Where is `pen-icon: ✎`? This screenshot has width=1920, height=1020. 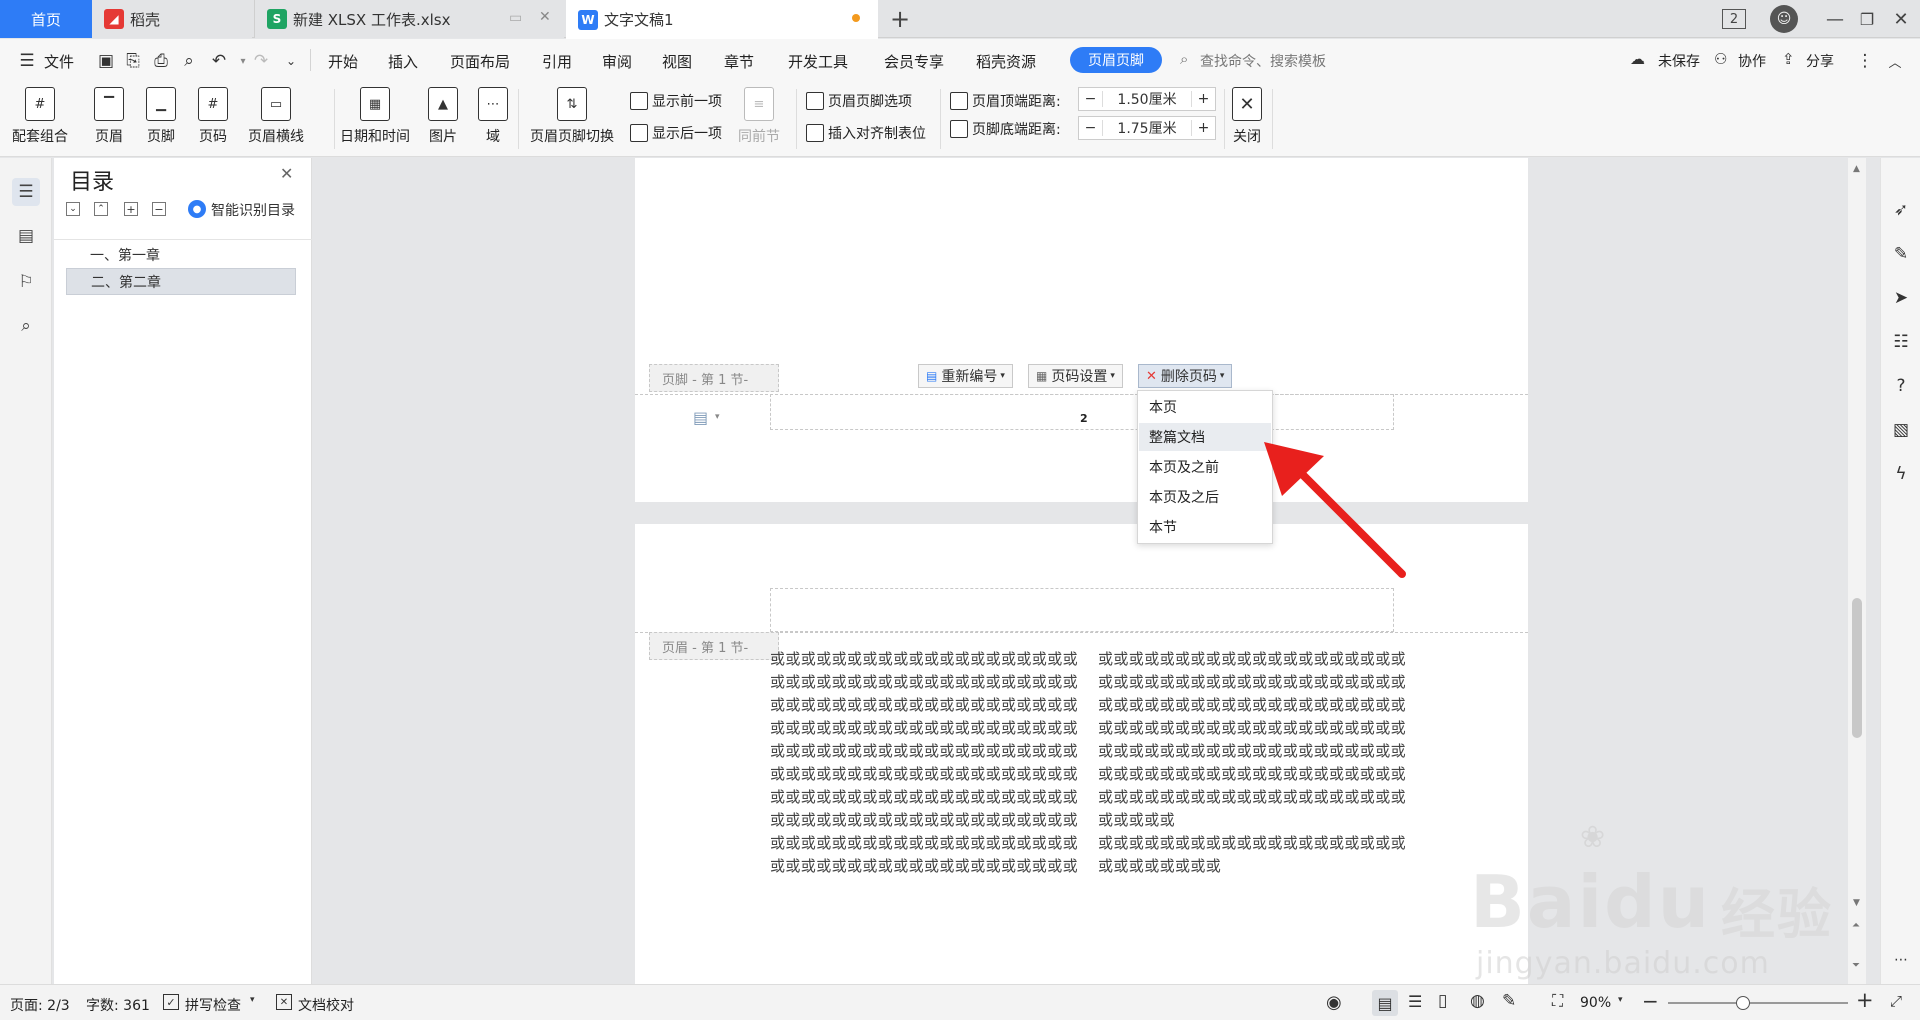
pen-icon: ✎ is located at coordinates (1901, 254).